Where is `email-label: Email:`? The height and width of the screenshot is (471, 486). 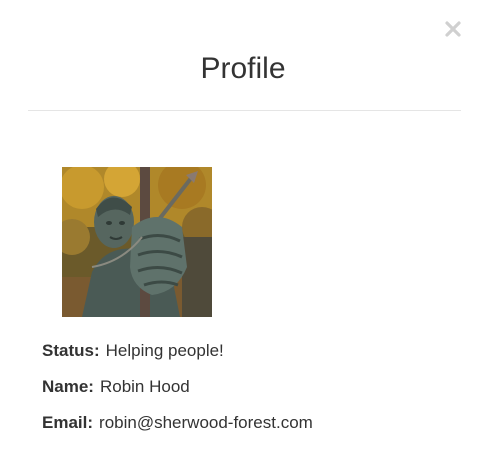 email-label: Email: is located at coordinates (68, 422).